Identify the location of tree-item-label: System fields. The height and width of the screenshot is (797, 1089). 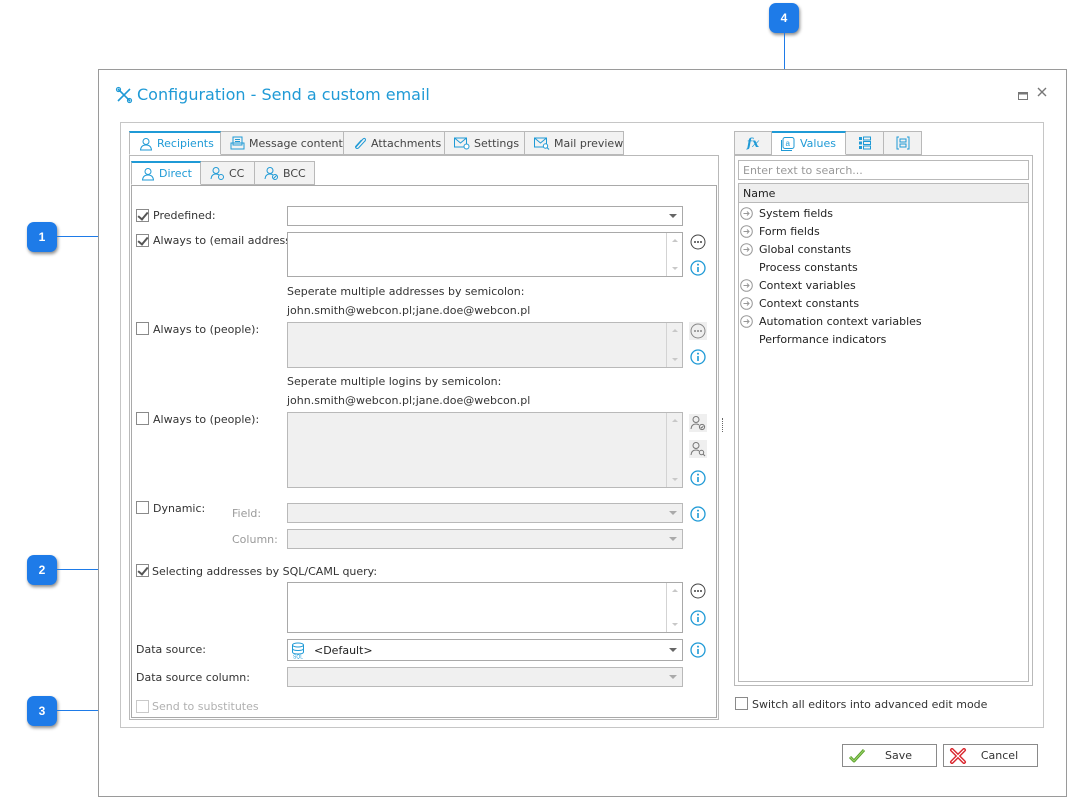
(796, 213).